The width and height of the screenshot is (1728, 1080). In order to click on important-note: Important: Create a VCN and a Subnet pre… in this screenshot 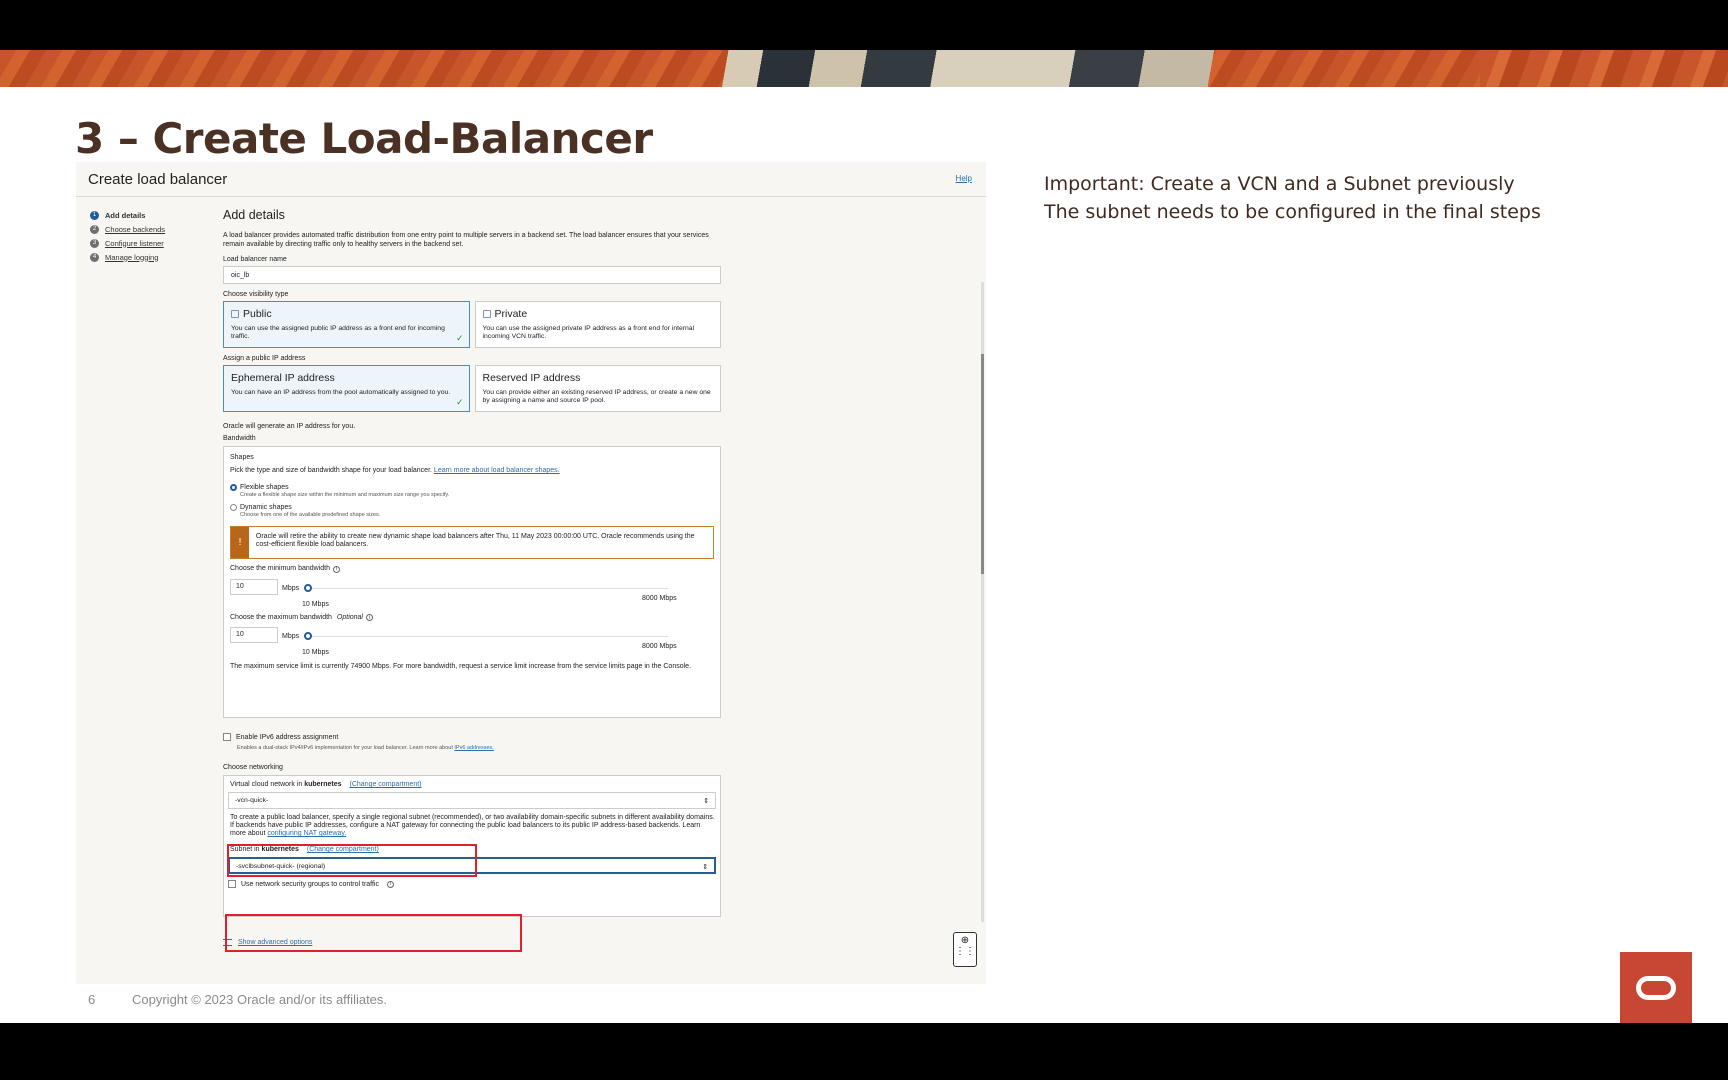, I will do `click(1292, 198)`.